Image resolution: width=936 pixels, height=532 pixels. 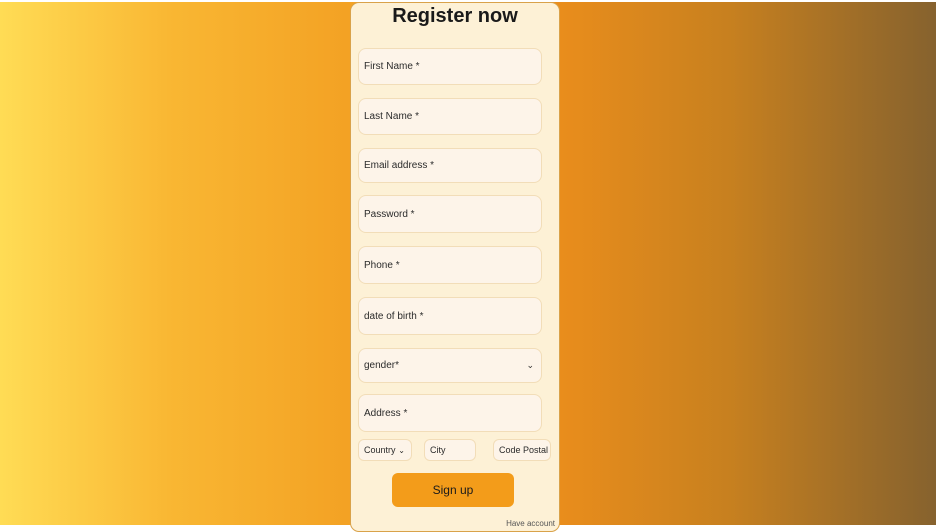 I want to click on first-name-label: First Name *, so click(x=392, y=66).